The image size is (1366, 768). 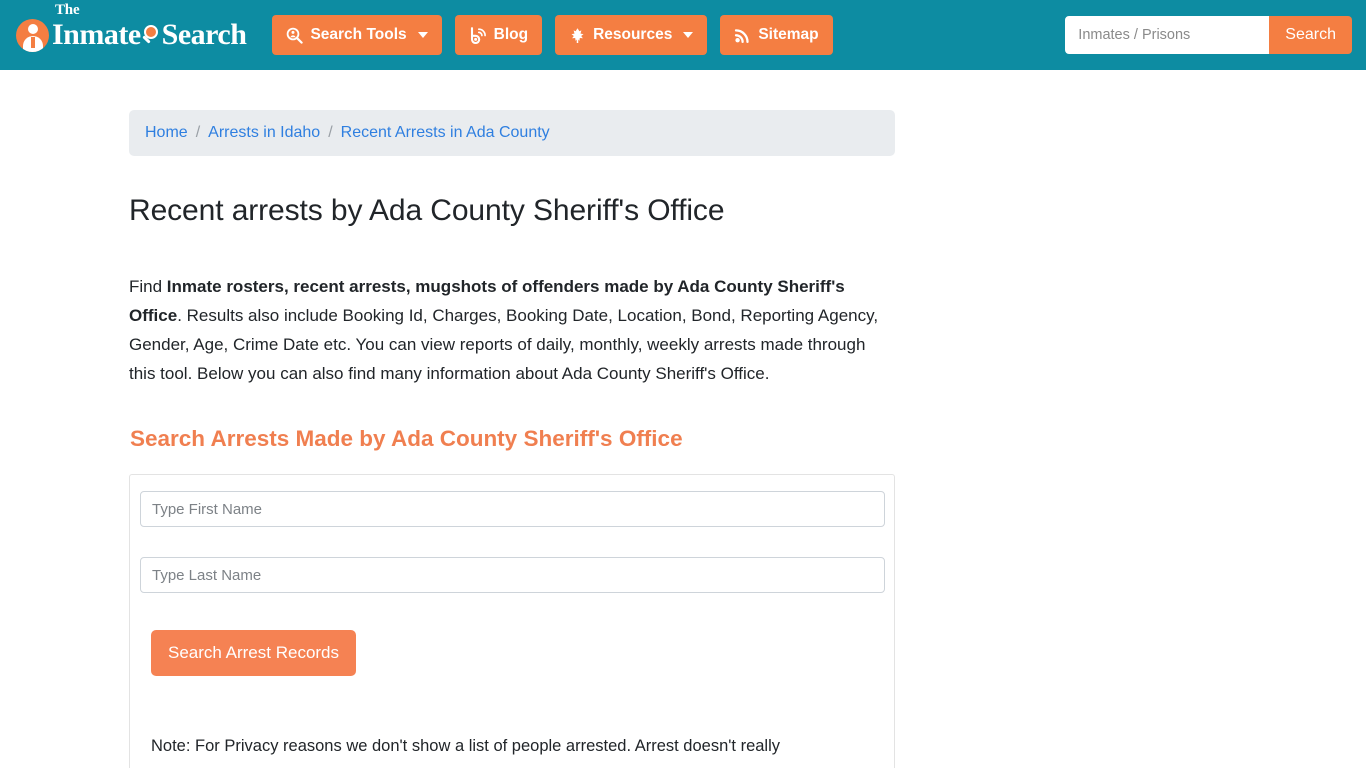 What do you see at coordinates (1310, 35) in the screenshot?
I see `header-search-button: Search` at bounding box center [1310, 35].